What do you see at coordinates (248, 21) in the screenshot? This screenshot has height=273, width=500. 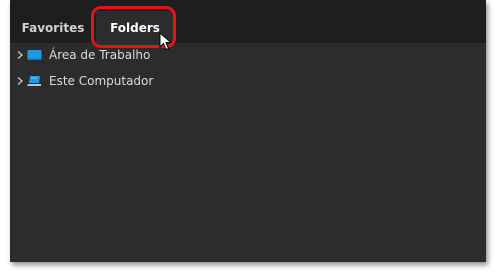 I see `tab-bar: Favorites Folders` at bounding box center [248, 21].